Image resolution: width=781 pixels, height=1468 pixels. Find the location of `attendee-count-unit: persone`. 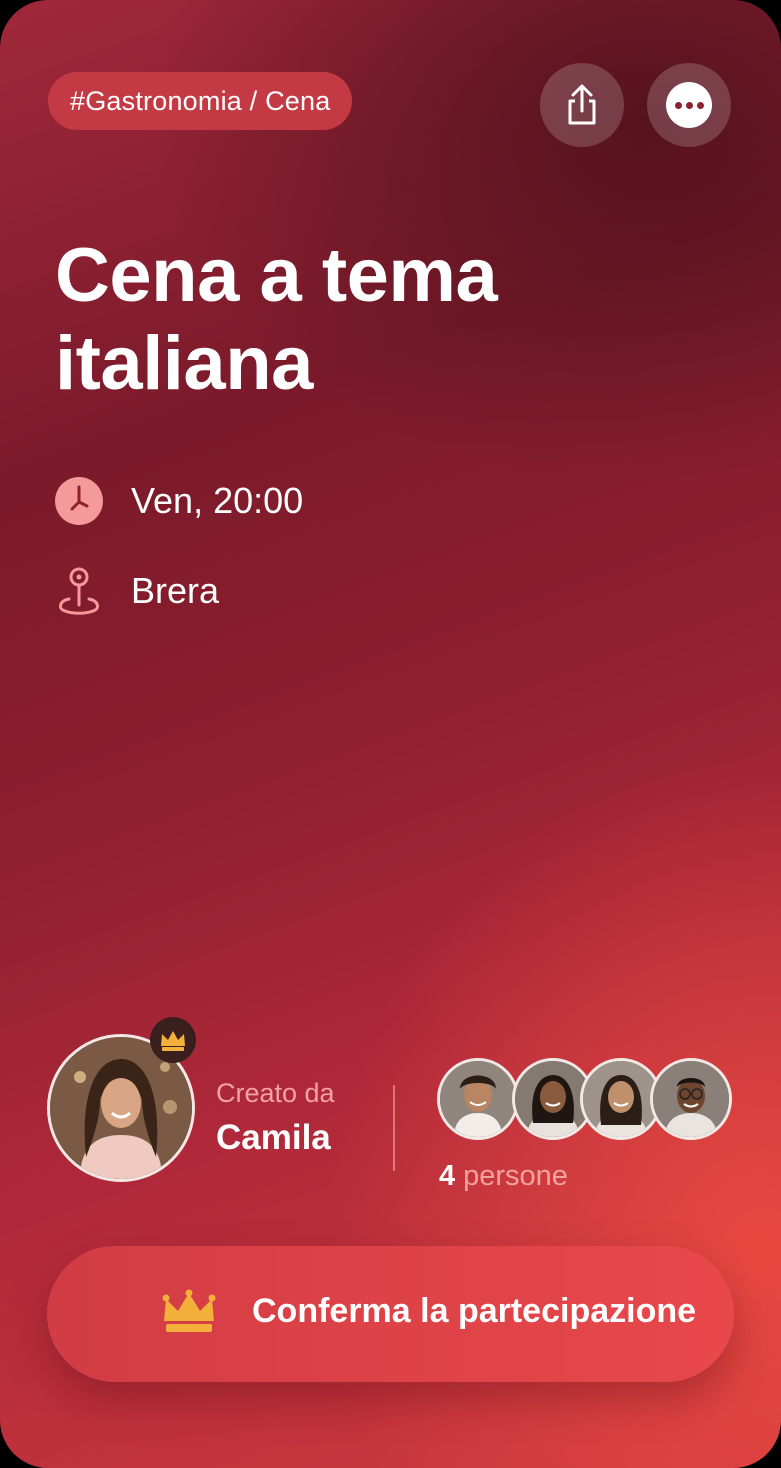

attendee-count-unit: persone is located at coordinates (515, 1176).